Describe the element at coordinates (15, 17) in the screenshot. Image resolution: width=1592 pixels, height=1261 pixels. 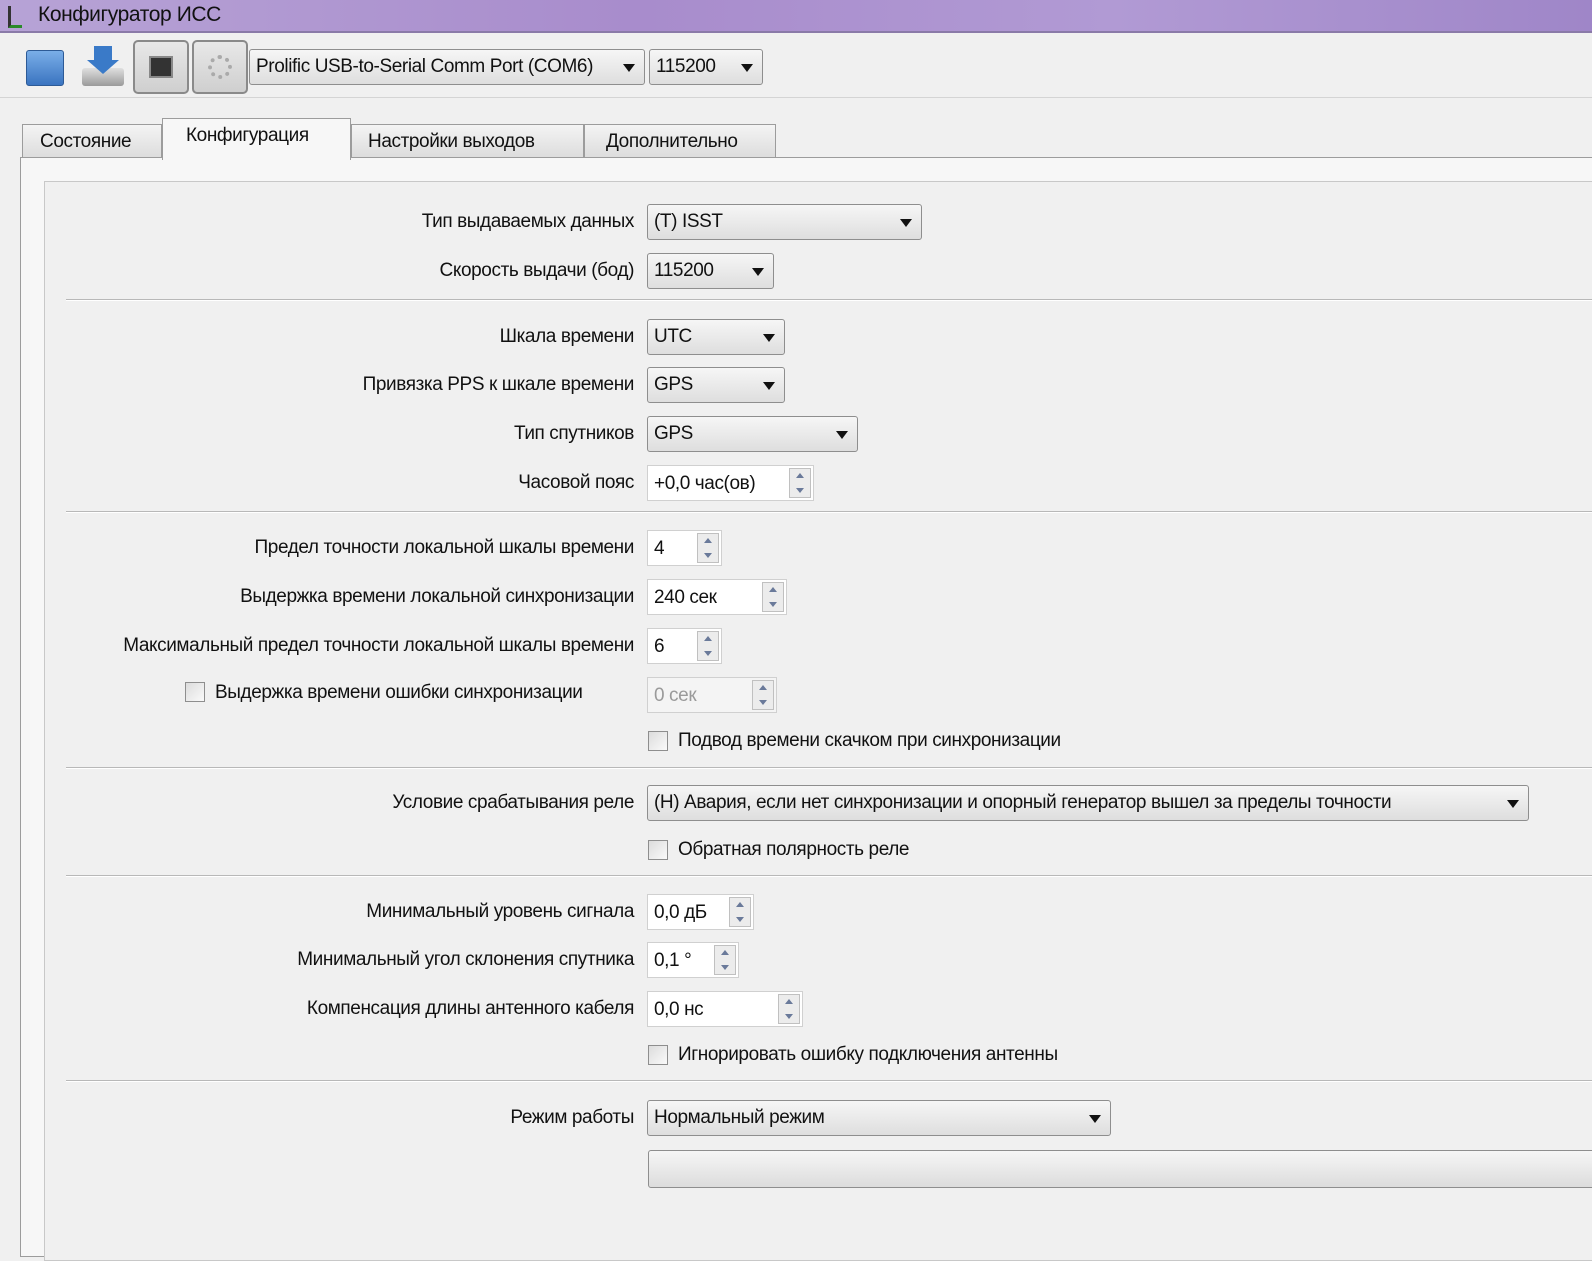
I see `app-icon` at that location.